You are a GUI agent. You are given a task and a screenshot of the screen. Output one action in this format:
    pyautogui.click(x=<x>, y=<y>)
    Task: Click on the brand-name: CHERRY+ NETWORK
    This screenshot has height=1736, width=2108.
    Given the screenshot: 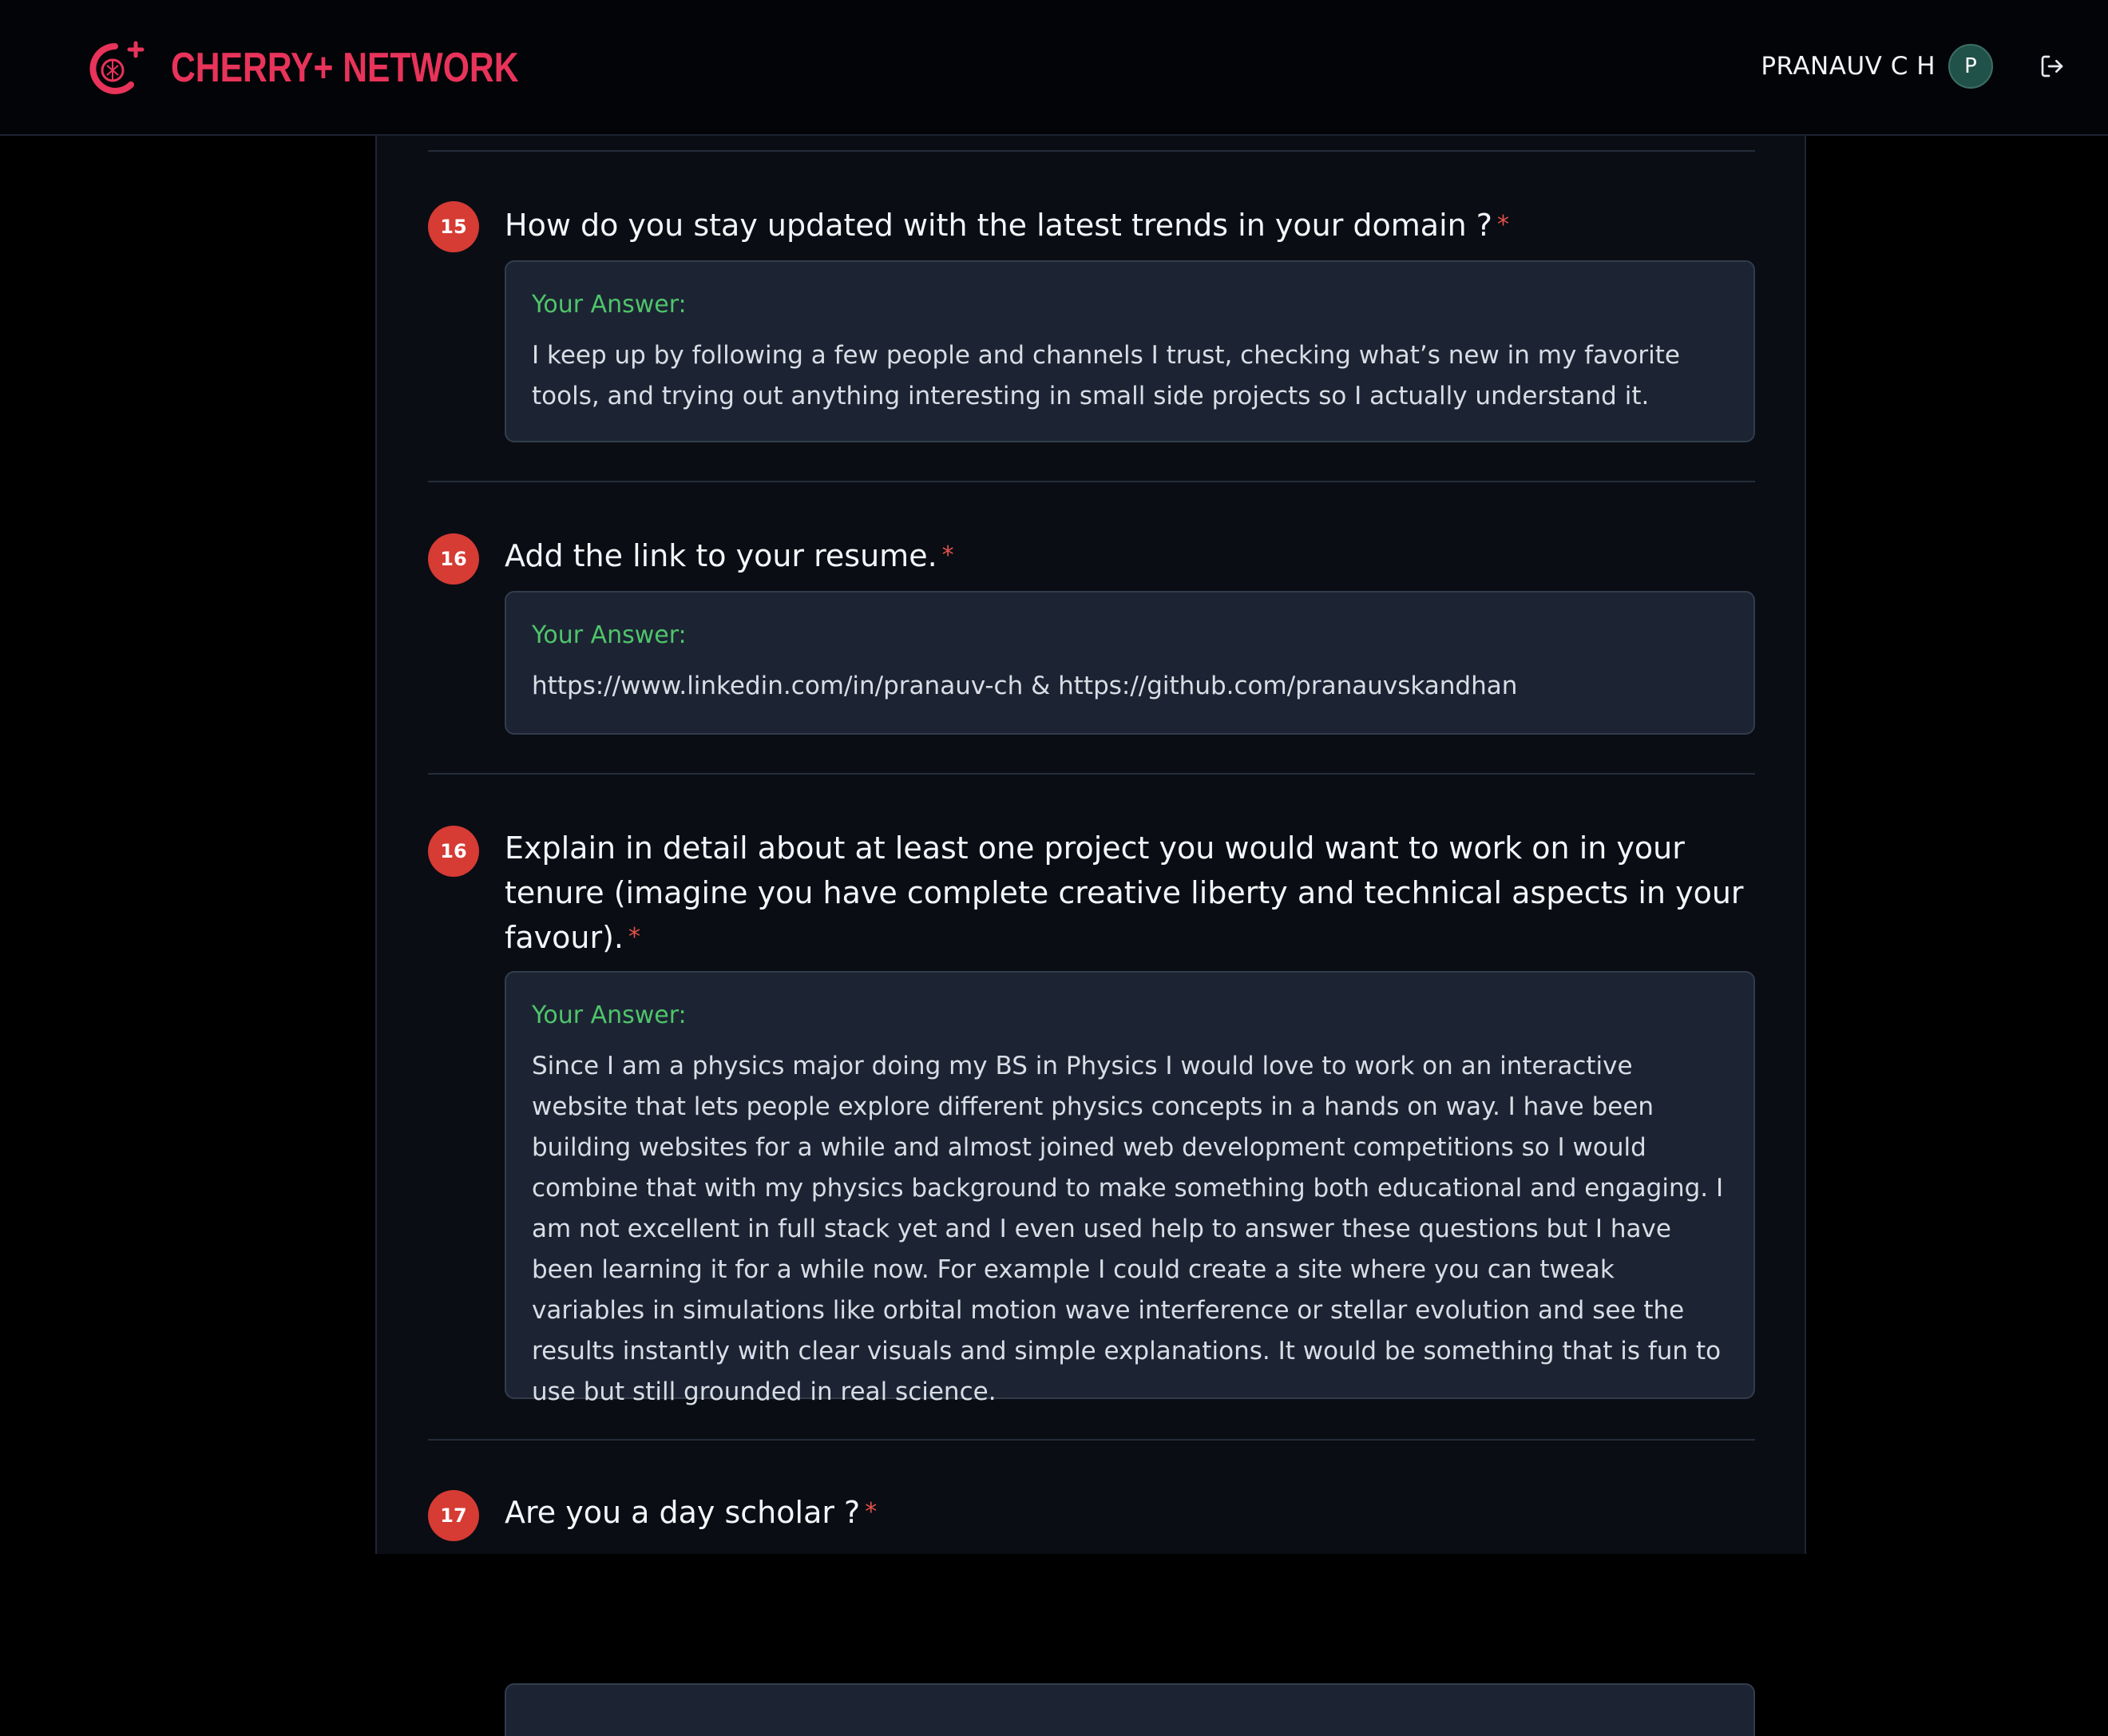 What is the action you would take?
    pyautogui.click(x=345, y=68)
    